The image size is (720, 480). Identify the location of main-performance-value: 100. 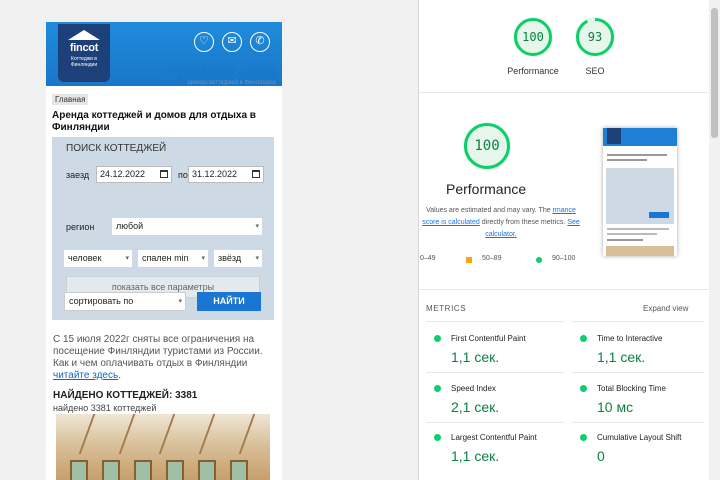
(487, 146).